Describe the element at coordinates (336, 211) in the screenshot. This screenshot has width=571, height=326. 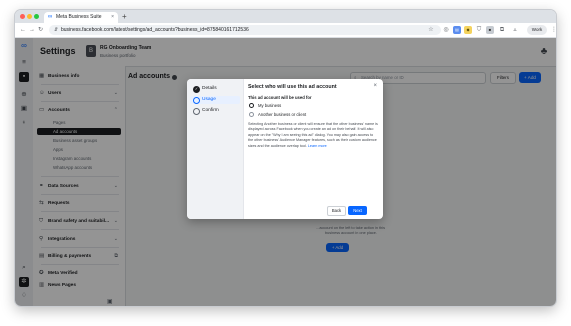
I see `back-button: Back` at that location.